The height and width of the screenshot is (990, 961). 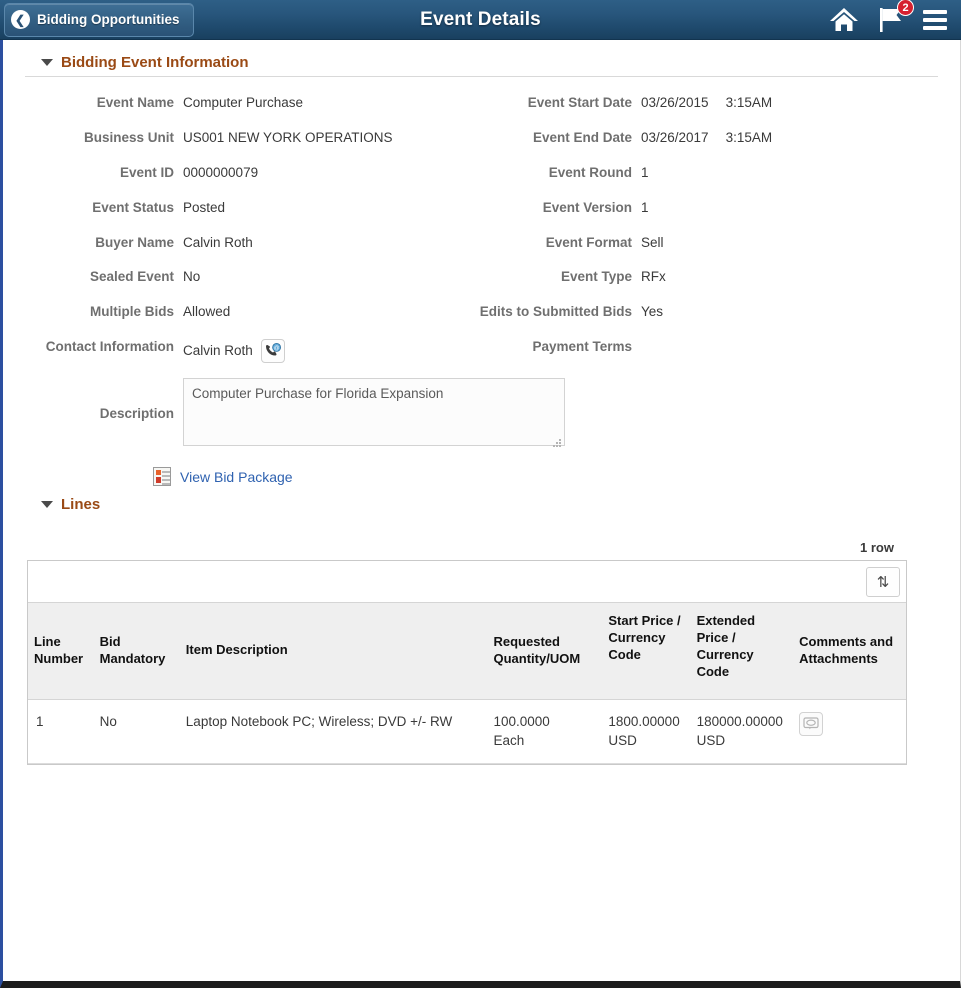 I want to click on field-value-event-version: 1, so click(x=645, y=207).